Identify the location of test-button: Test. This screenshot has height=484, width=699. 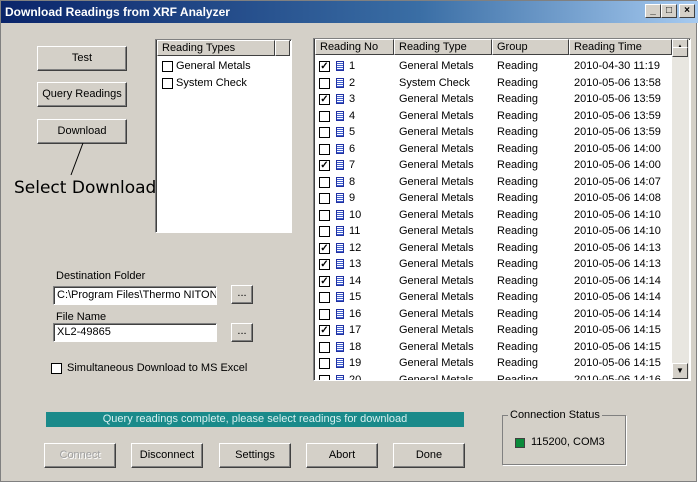
(82, 58).